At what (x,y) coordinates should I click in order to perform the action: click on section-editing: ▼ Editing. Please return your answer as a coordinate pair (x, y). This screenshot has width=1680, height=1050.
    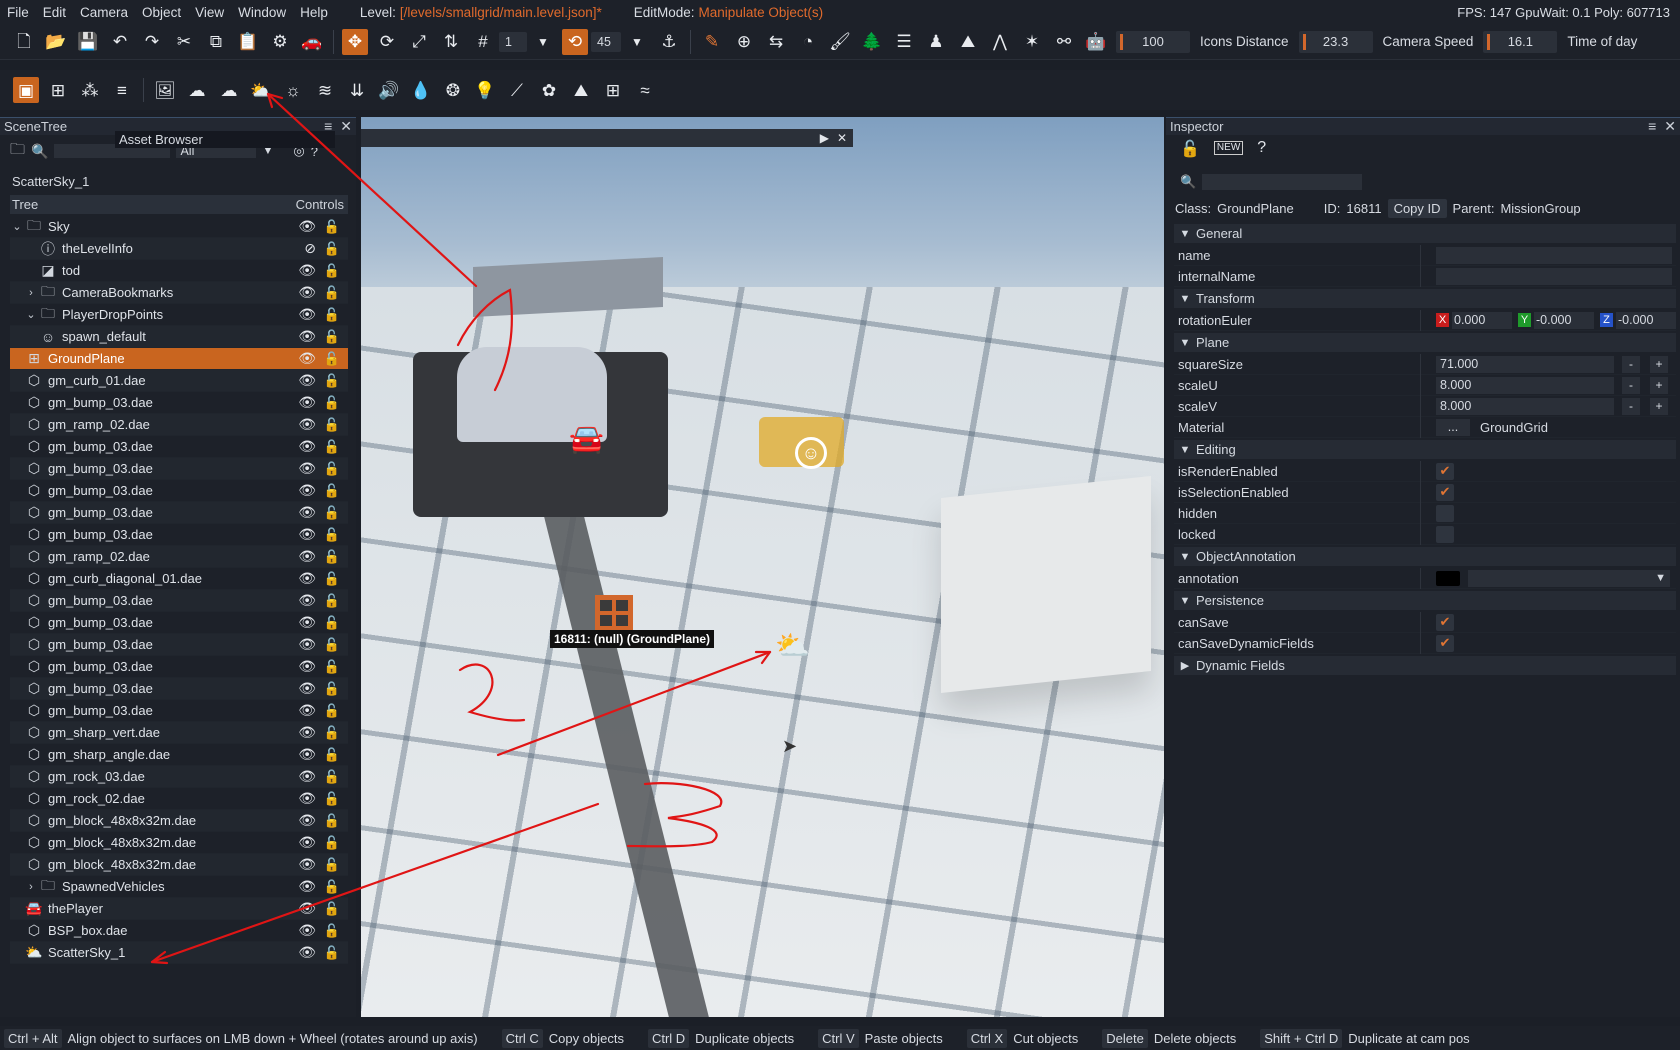
    Looking at the image, I should click on (1425, 449).